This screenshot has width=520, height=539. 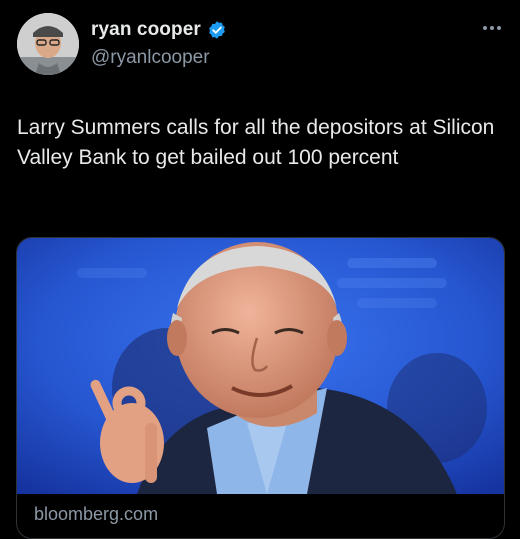 I want to click on author-handle: @ryanlcooper, so click(x=159, y=58).